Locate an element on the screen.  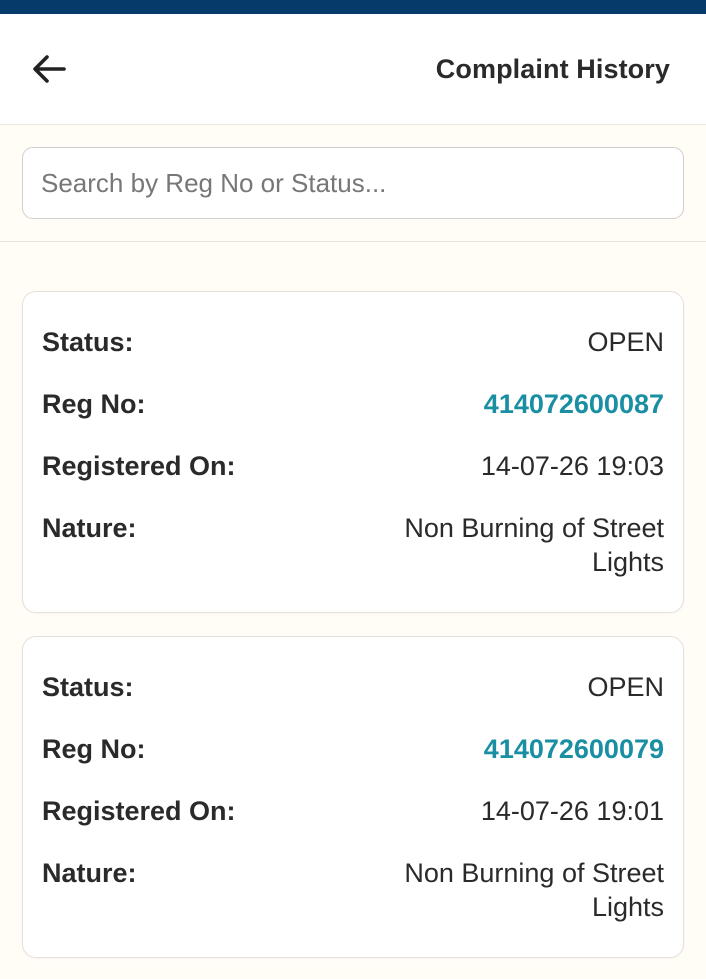
back-button is located at coordinates (54, 69).